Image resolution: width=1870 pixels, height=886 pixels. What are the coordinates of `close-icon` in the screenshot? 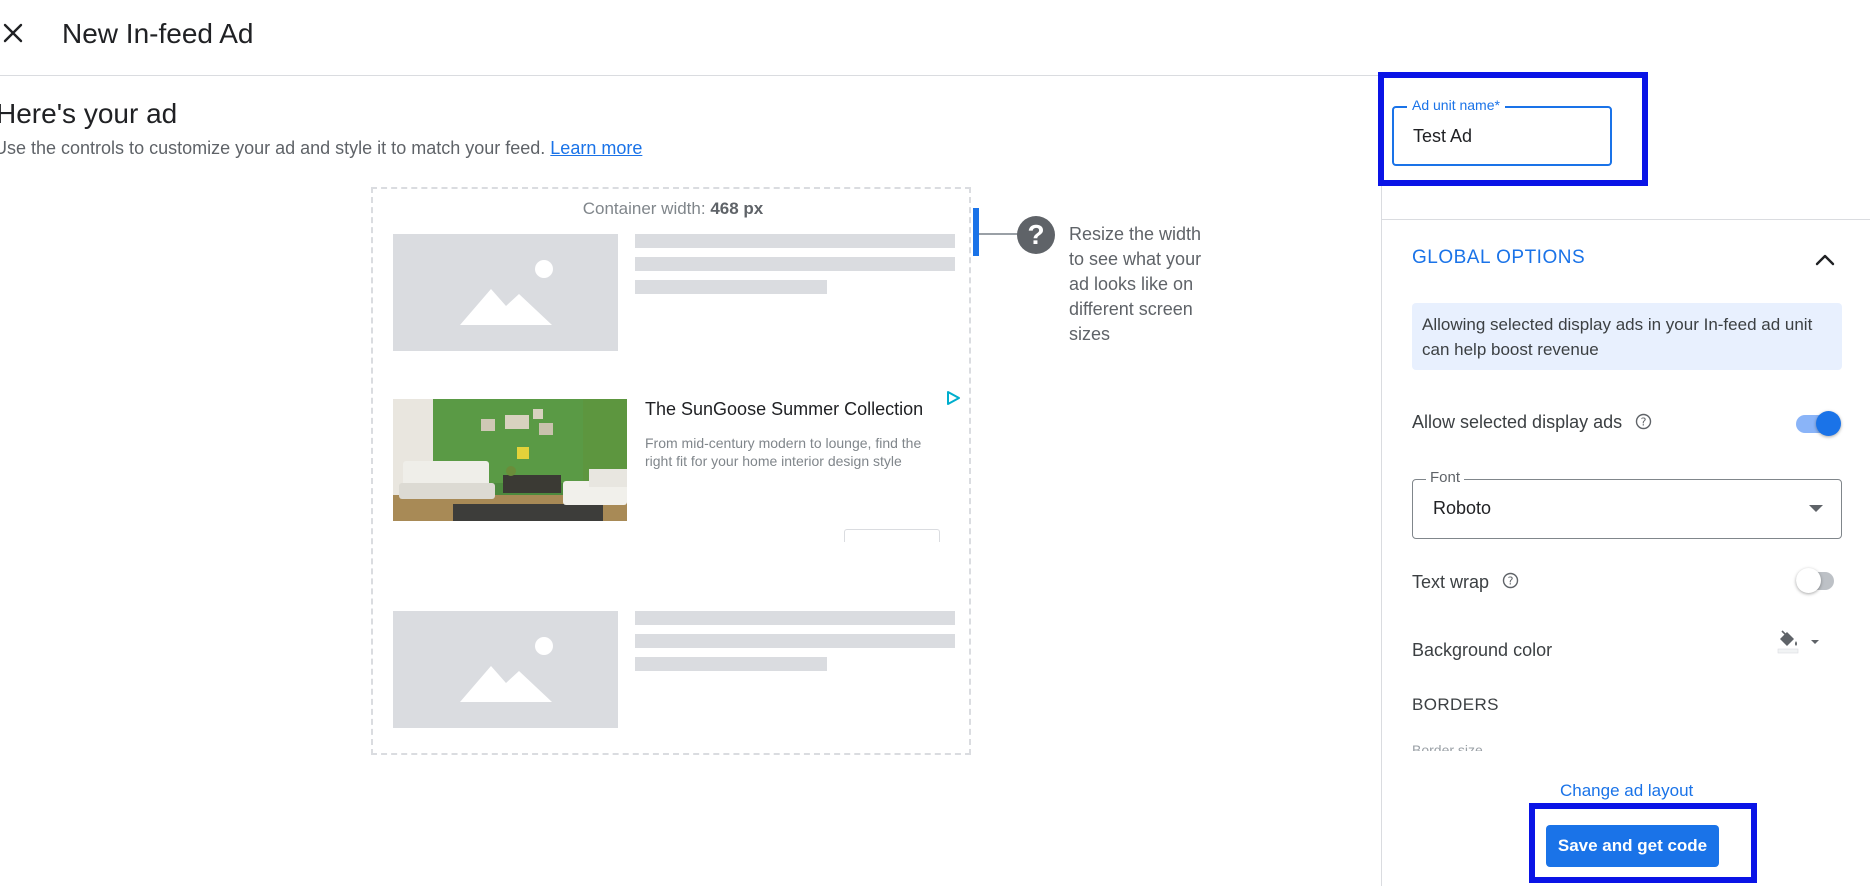 It's located at (14, 34).